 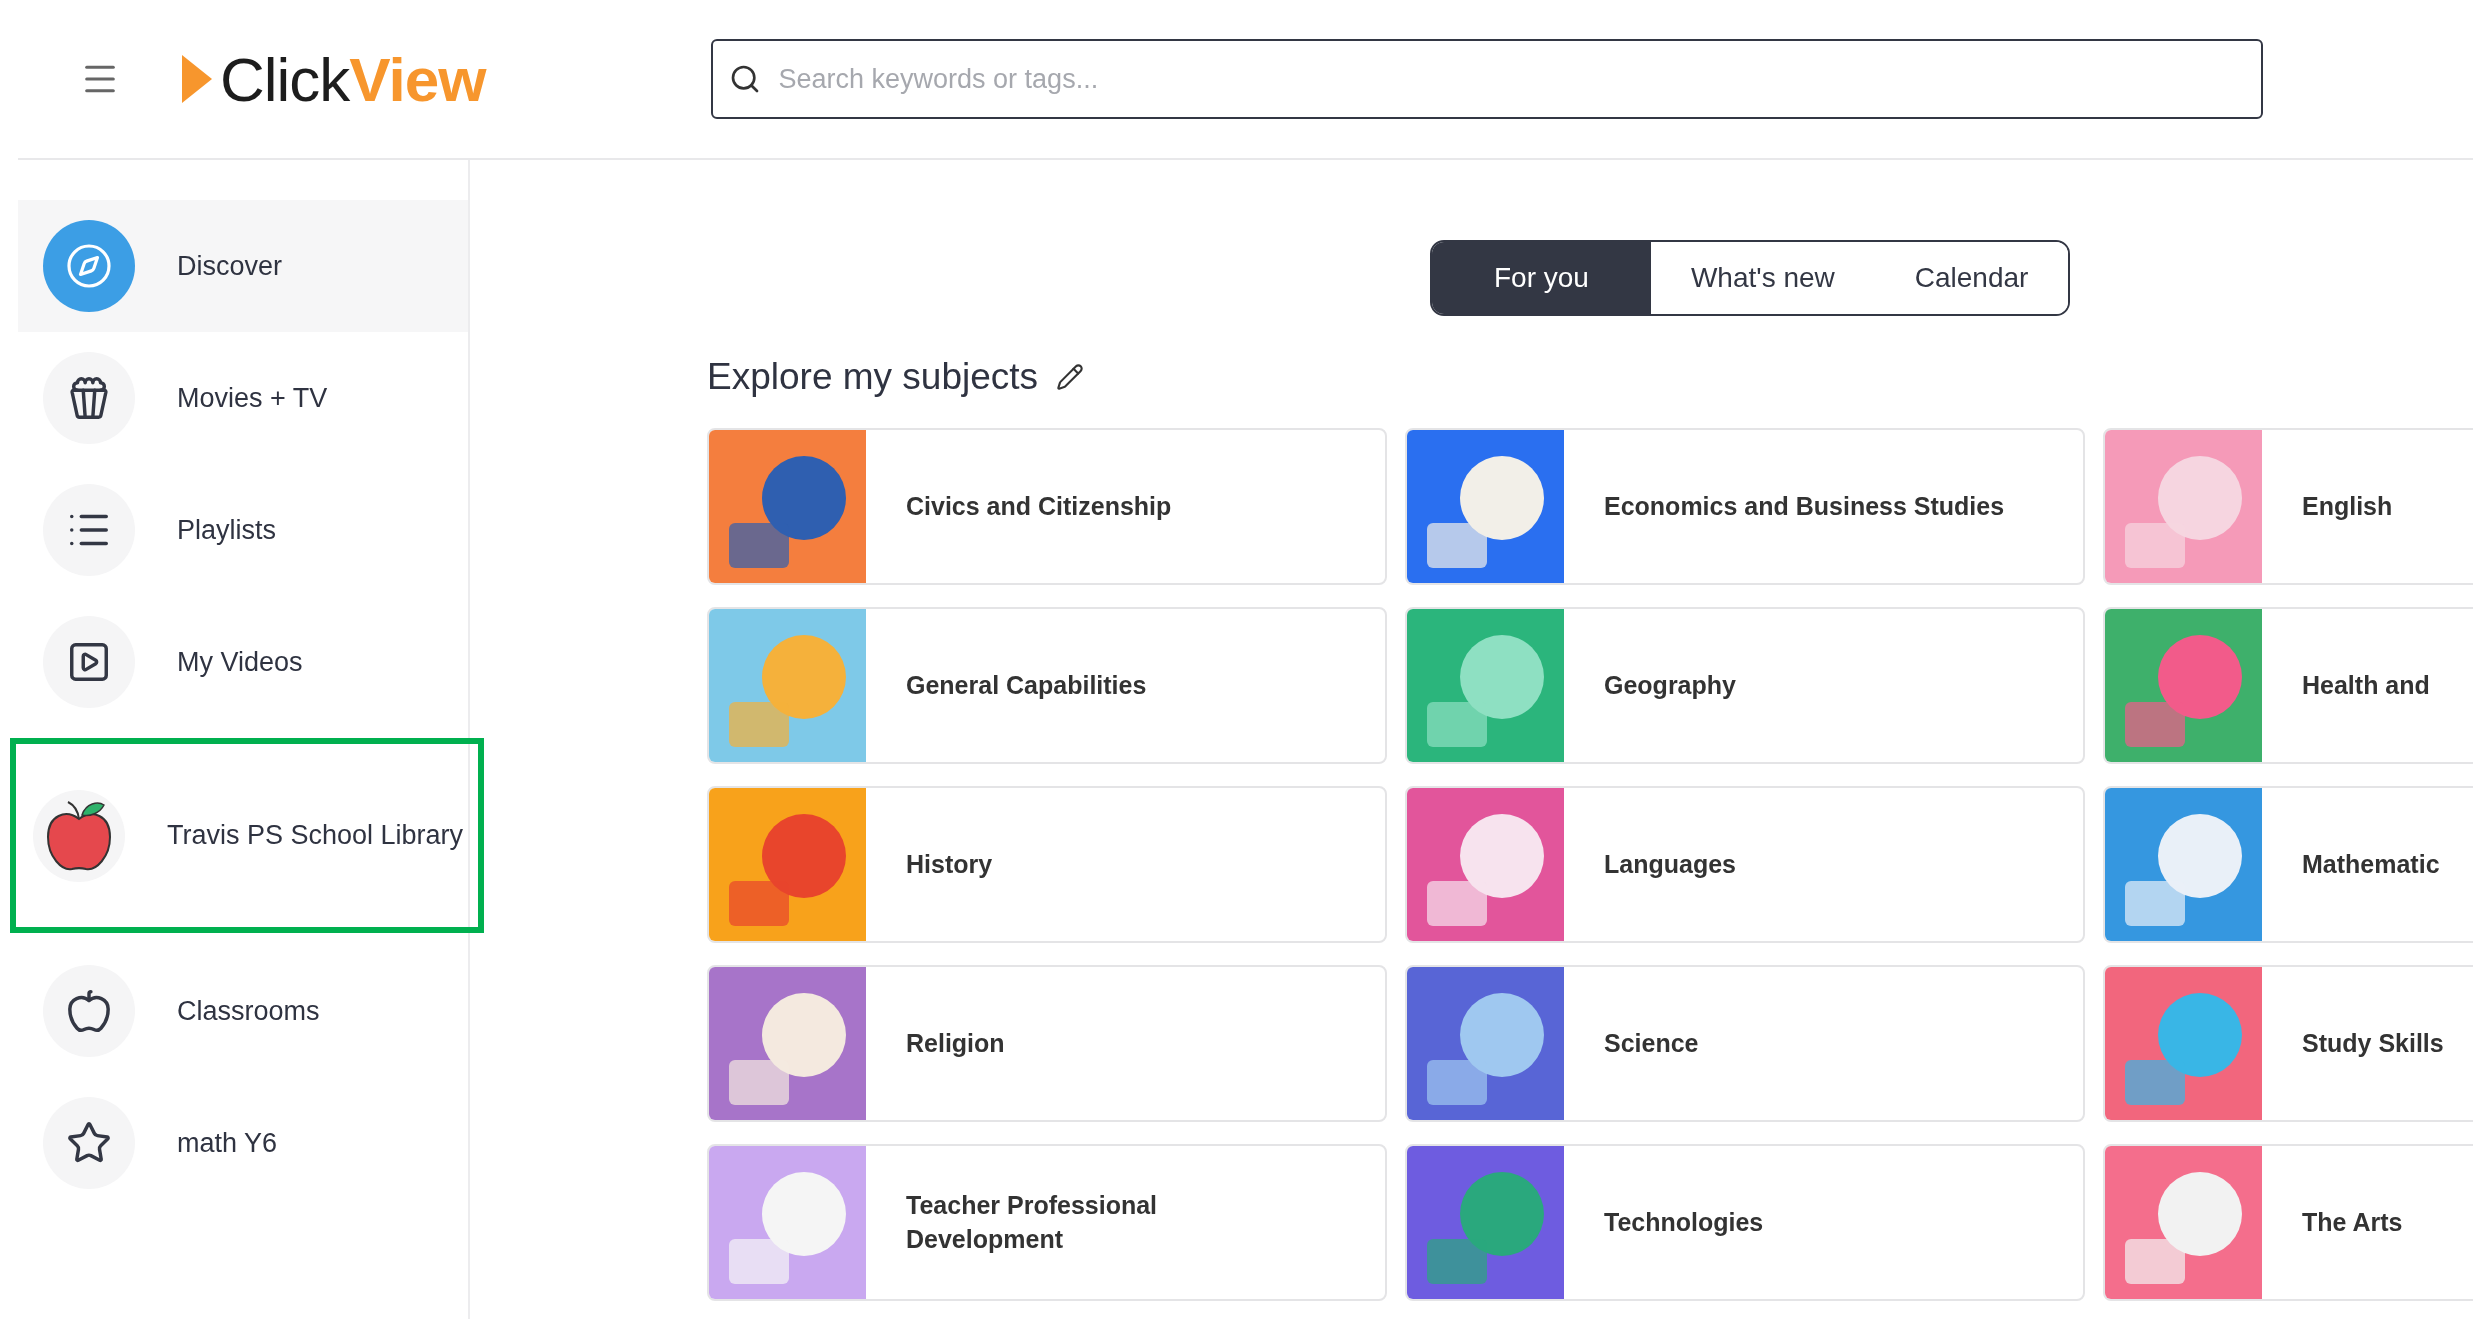 I want to click on section-title: Explore my subjects, so click(x=873, y=377).